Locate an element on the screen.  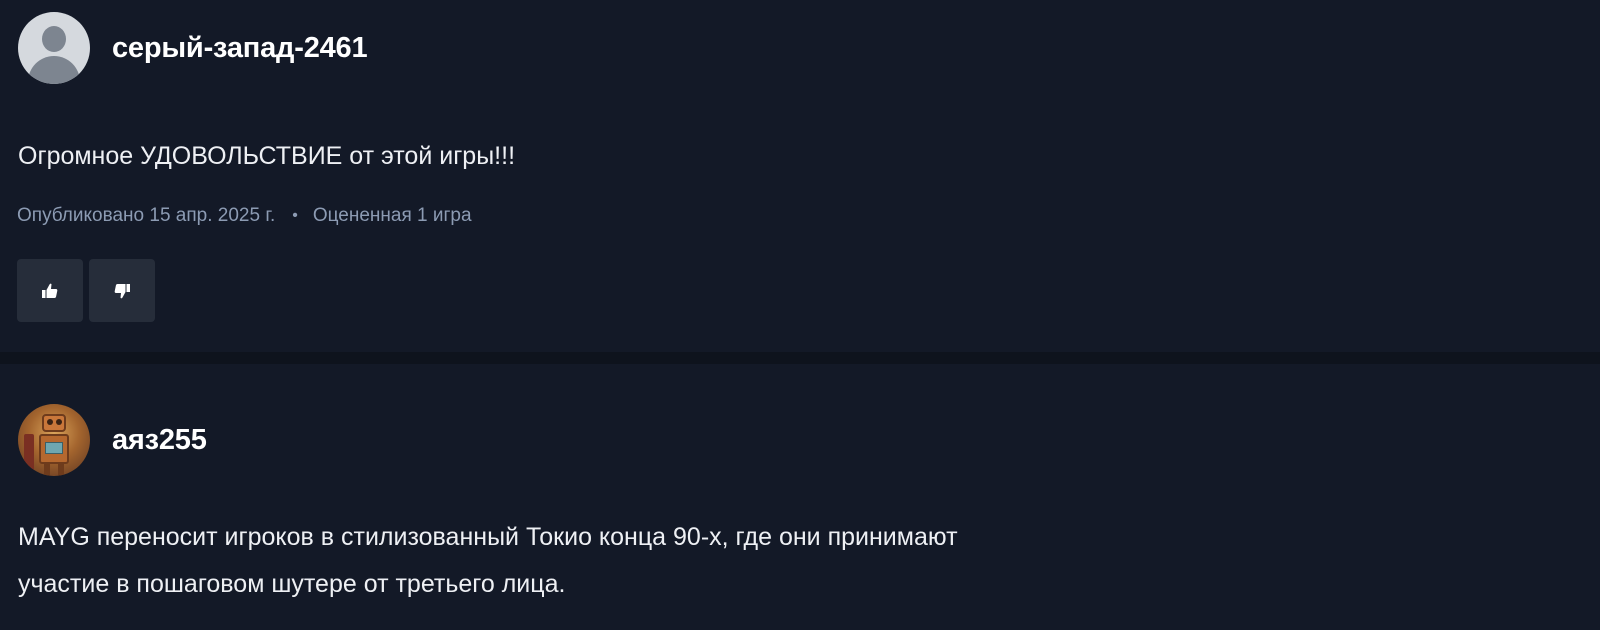
like-button is located at coordinates (50, 290).